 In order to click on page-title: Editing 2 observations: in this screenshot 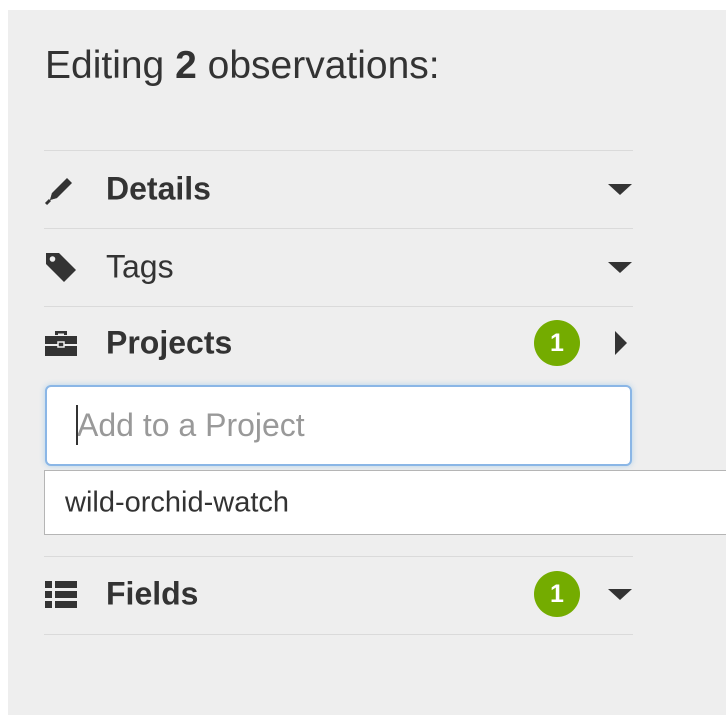, I will do `click(242, 66)`.